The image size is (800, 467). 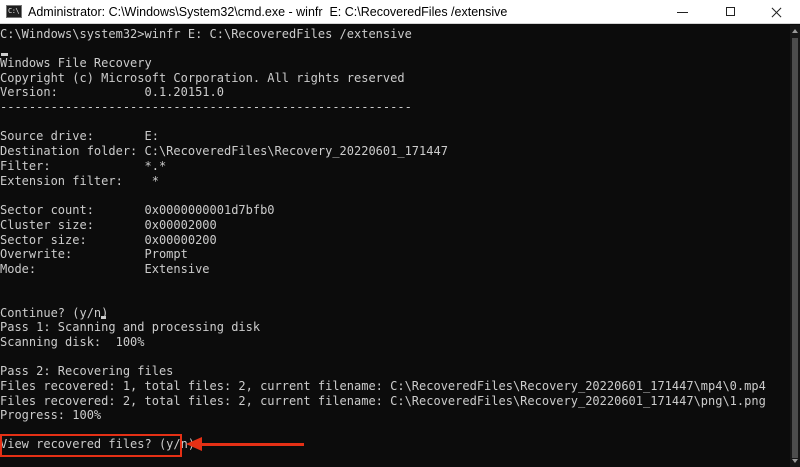 I want to click on cluster-size-line: Cluster size: 0x00002000, so click(x=108, y=225).